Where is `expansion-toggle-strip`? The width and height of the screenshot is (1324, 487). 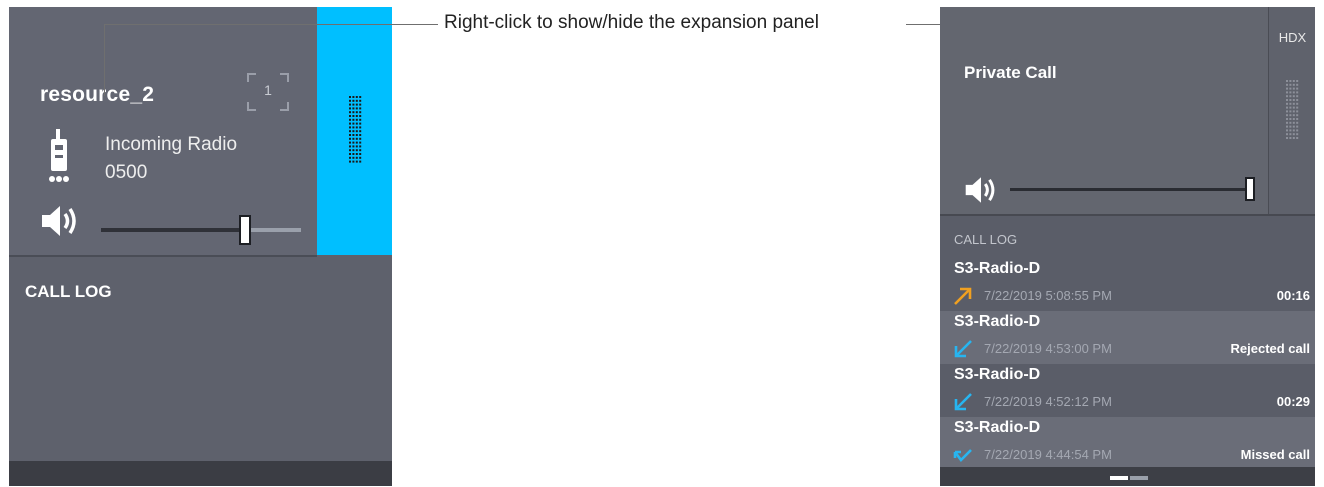 expansion-toggle-strip is located at coordinates (354, 131).